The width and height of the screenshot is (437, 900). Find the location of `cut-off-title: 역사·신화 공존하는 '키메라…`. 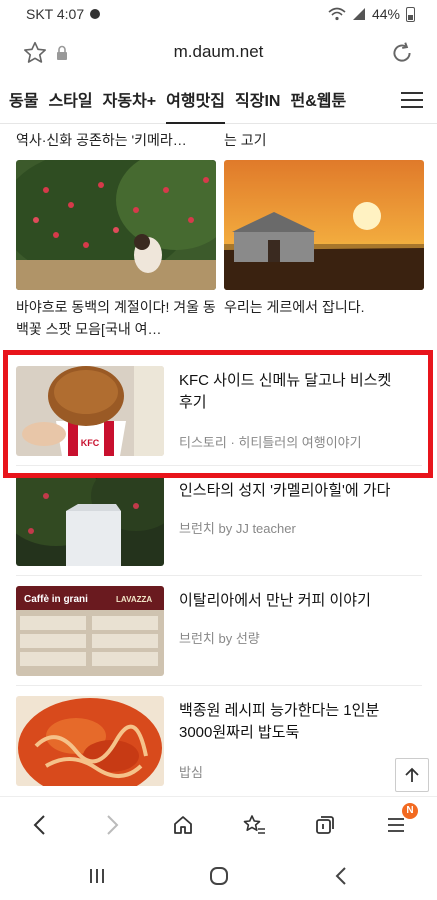

cut-off-title: 역사·신화 공존하는 '키메라… is located at coordinates (116, 140).